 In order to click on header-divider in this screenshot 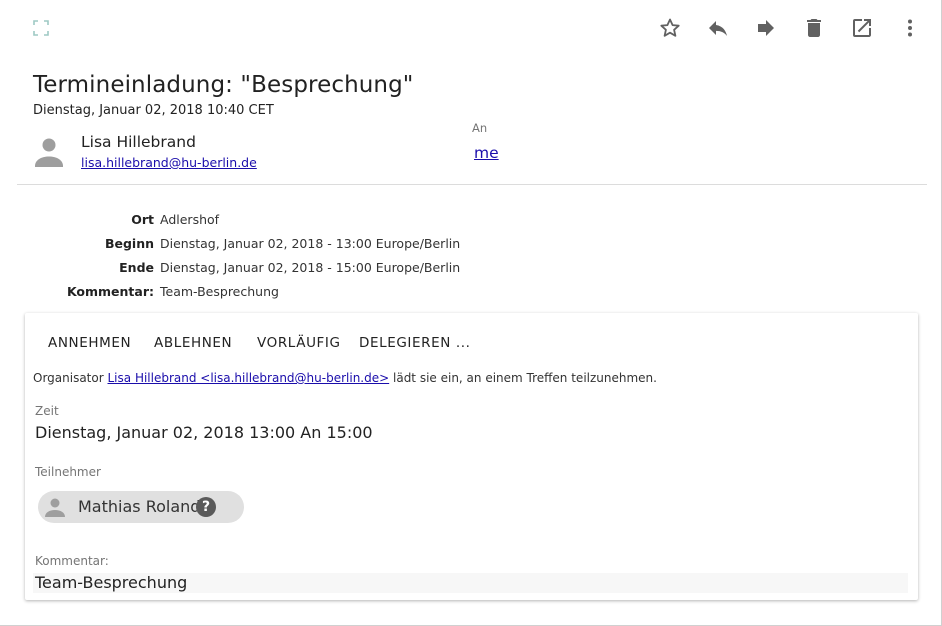, I will do `click(472, 184)`.